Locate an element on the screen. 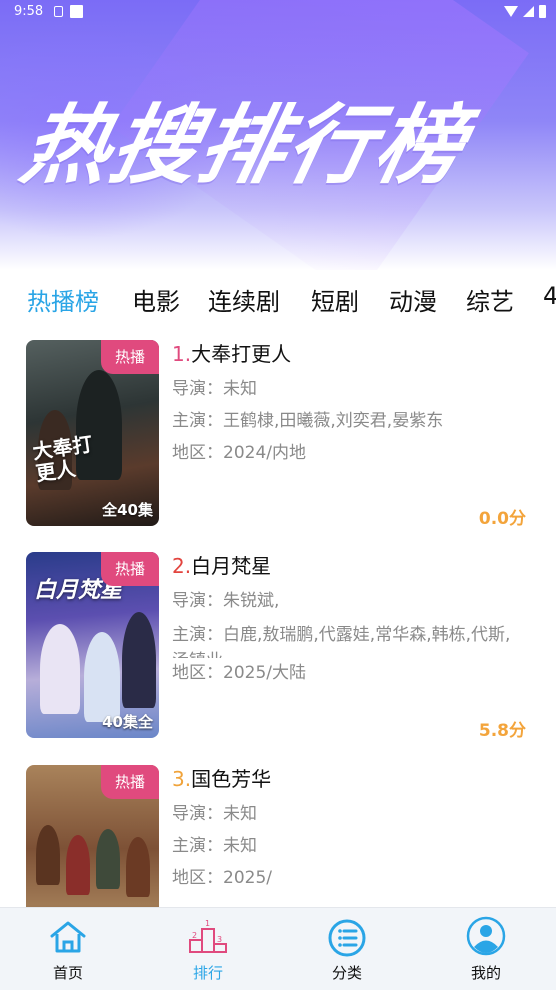 This screenshot has height=990, width=556. region-text: 地区：2024/内地 is located at coordinates (239, 453).